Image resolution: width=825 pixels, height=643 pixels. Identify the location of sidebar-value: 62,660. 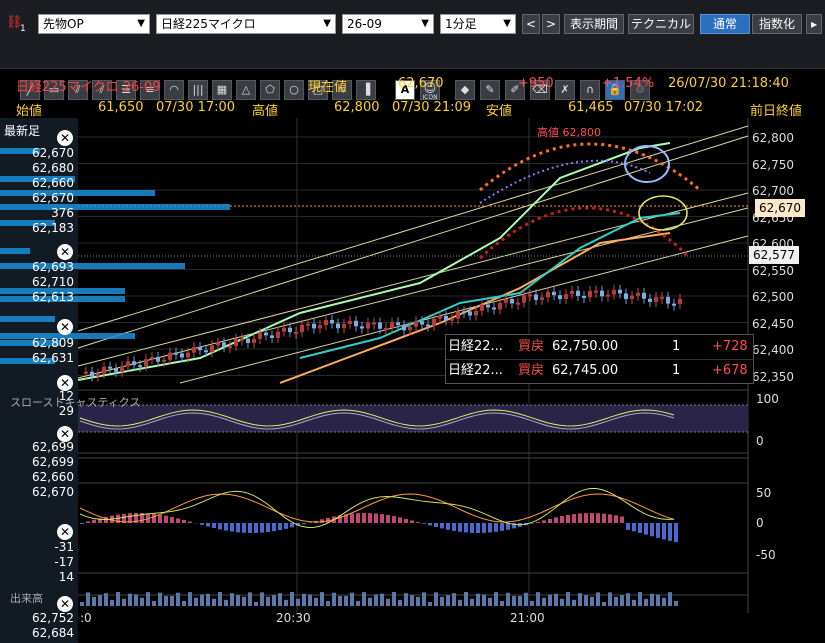
(53, 477).